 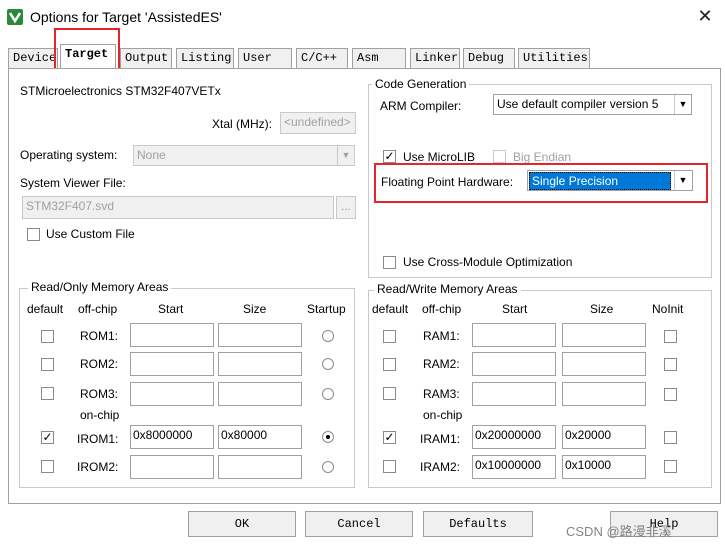 What do you see at coordinates (389, 466) in the screenshot?
I see `iram2-default-checkbox` at bounding box center [389, 466].